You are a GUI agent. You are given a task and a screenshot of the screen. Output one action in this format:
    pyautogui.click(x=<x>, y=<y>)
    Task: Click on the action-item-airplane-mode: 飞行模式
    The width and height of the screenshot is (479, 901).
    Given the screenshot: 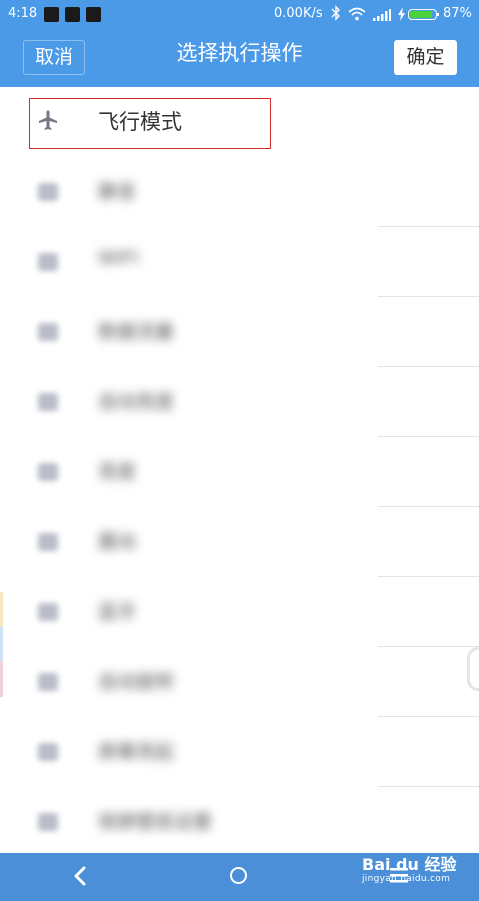 What is the action you would take?
    pyautogui.click(x=239, y=122)
    